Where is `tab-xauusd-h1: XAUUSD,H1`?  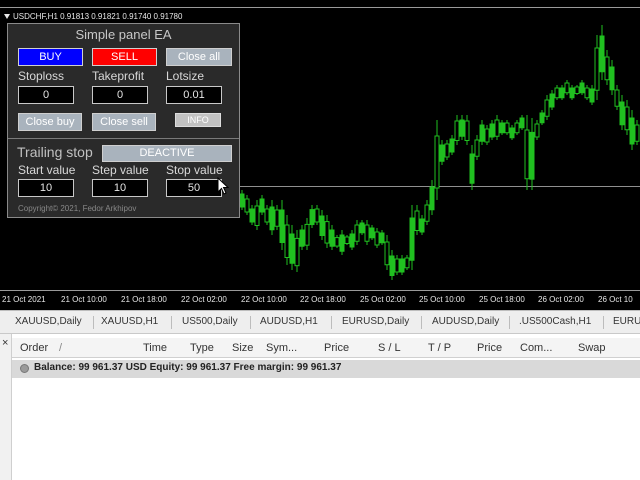 tab-xauusd-h1: XAUUSD,H1 is located at coordinates (129, 321).